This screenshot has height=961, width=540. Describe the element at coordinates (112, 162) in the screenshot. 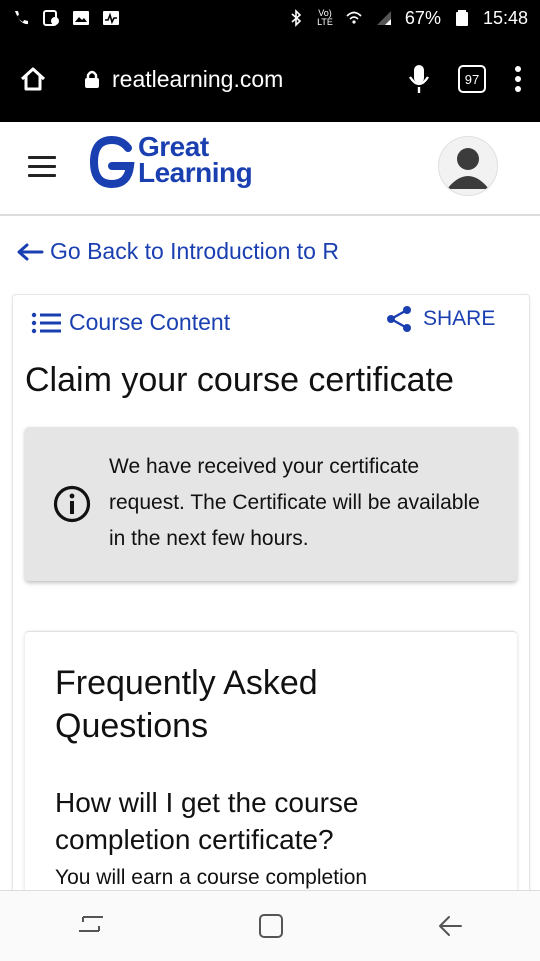

I see `logo-g-icon` at that location.